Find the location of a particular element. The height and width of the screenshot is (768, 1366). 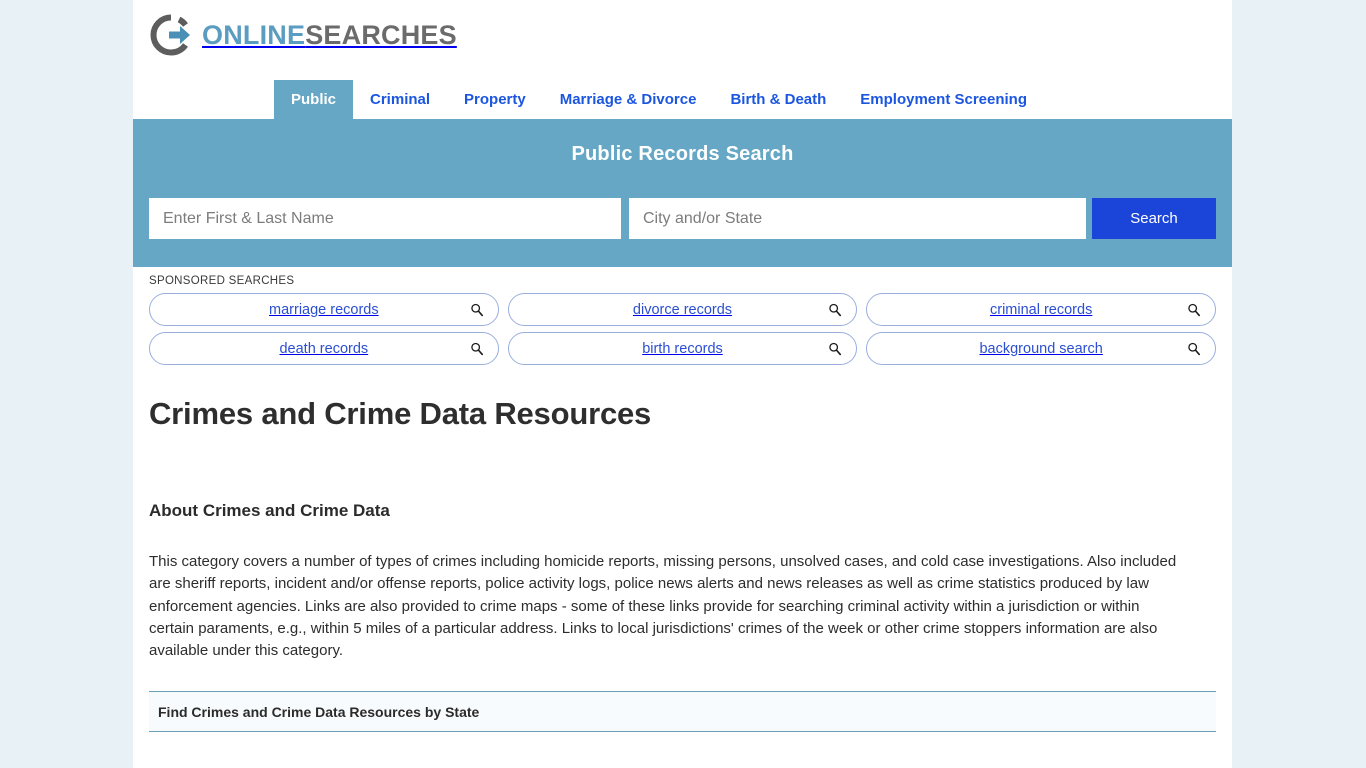

sponsored-item-background-search: background search is located at coordinates (1041, 348).